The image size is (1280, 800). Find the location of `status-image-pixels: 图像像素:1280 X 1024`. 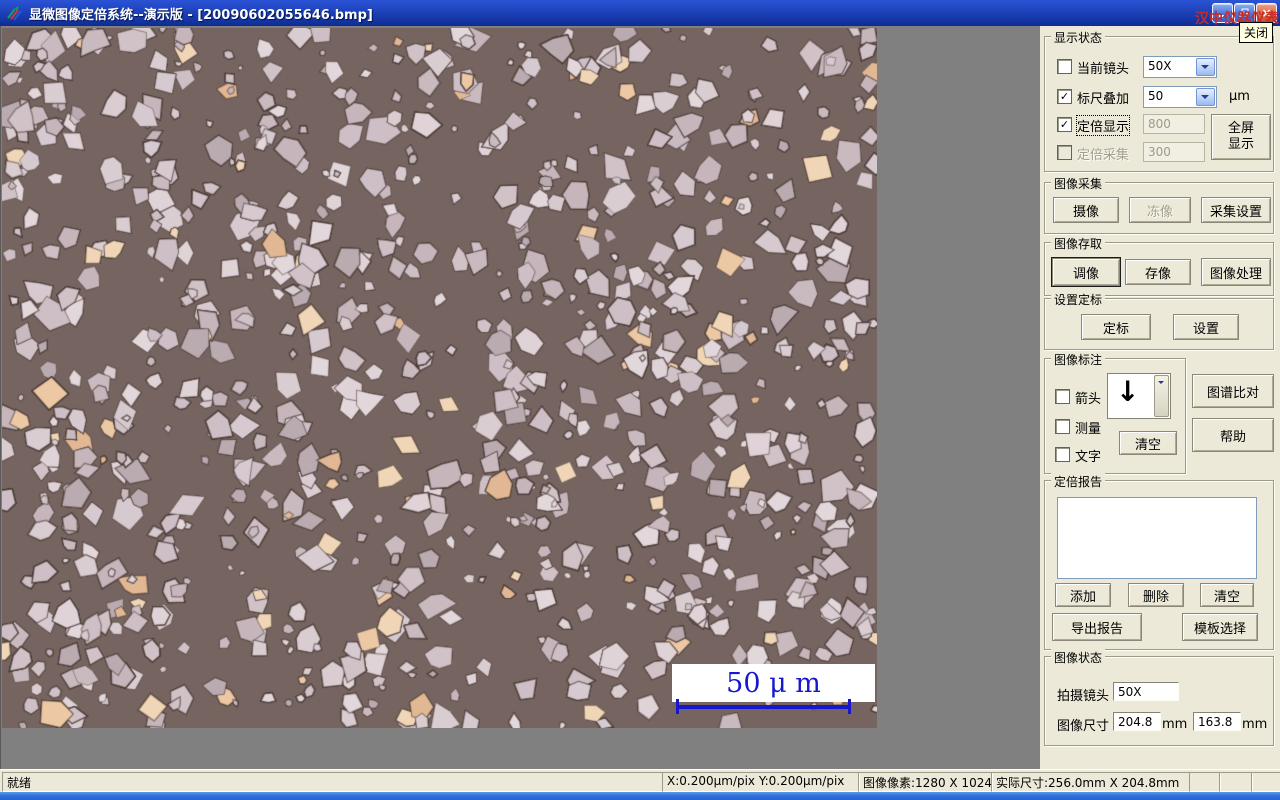

status-image-pixels: 图像像素:1280 X 1024 is located at coordinates (925, 782).